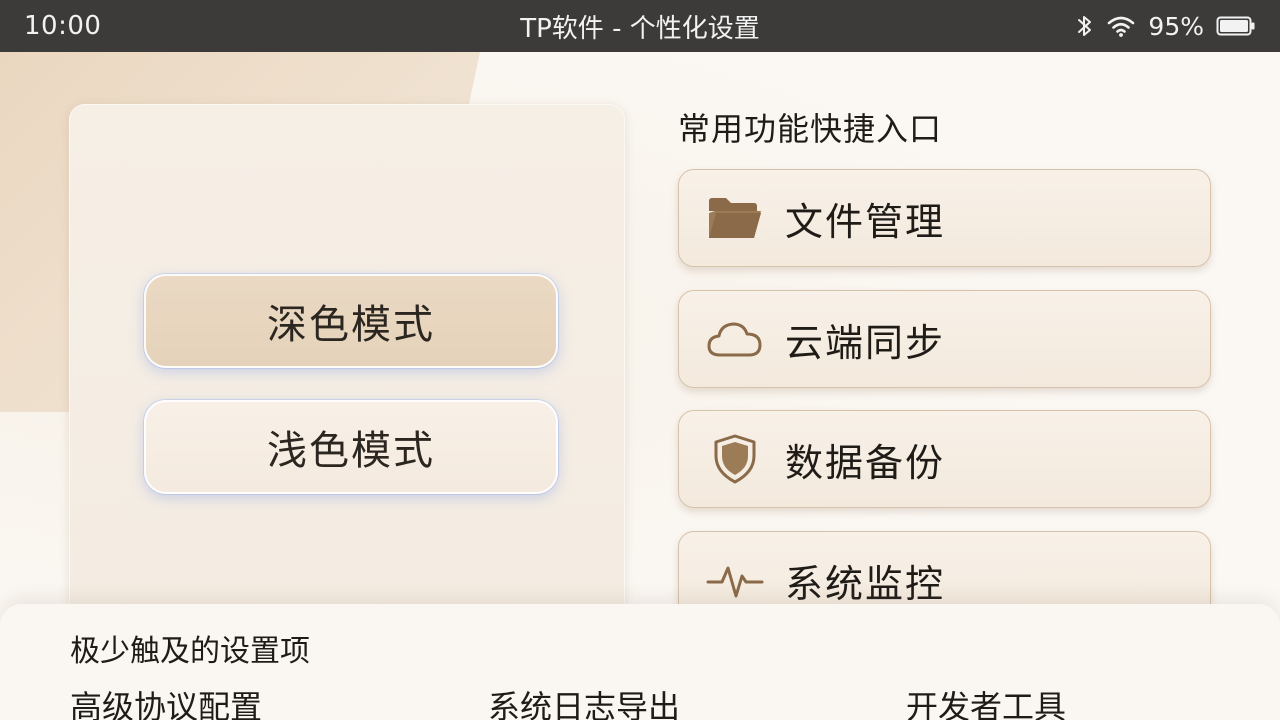  Describe the element at coordinates (735, 580) in the screenshot. I see `pulse-icon` at that location.